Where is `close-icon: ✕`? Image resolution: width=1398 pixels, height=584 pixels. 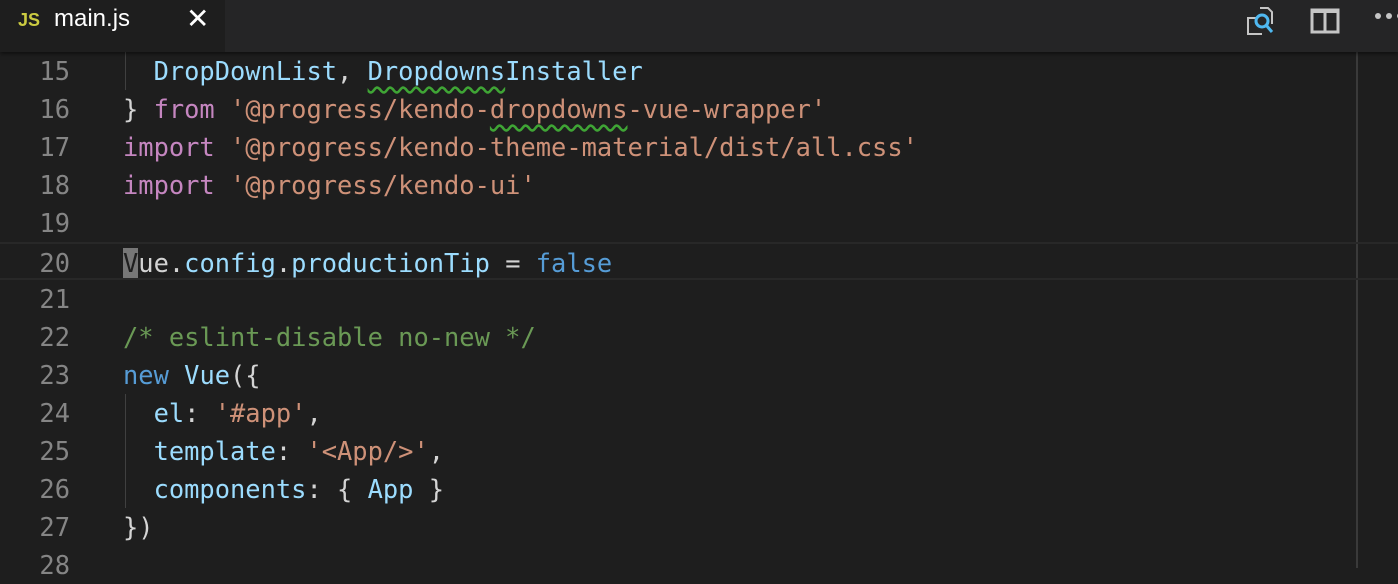 close-icon: ✕ is located at coordinates (197, 18).